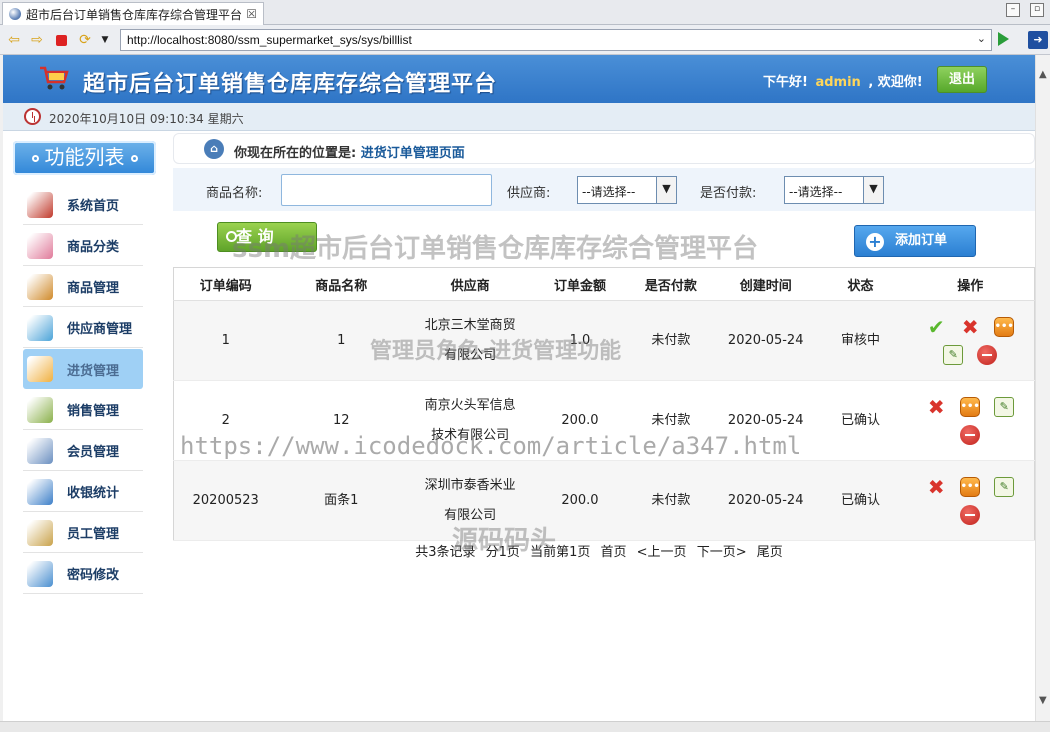  What do you see at coordinates (519, 79) in the screenshot?
I see `app-header: 超市后台订单销售仓库库存综合管理平台 下午好! admin , 欢迎你! 退出` at bounding box center [519, 79].